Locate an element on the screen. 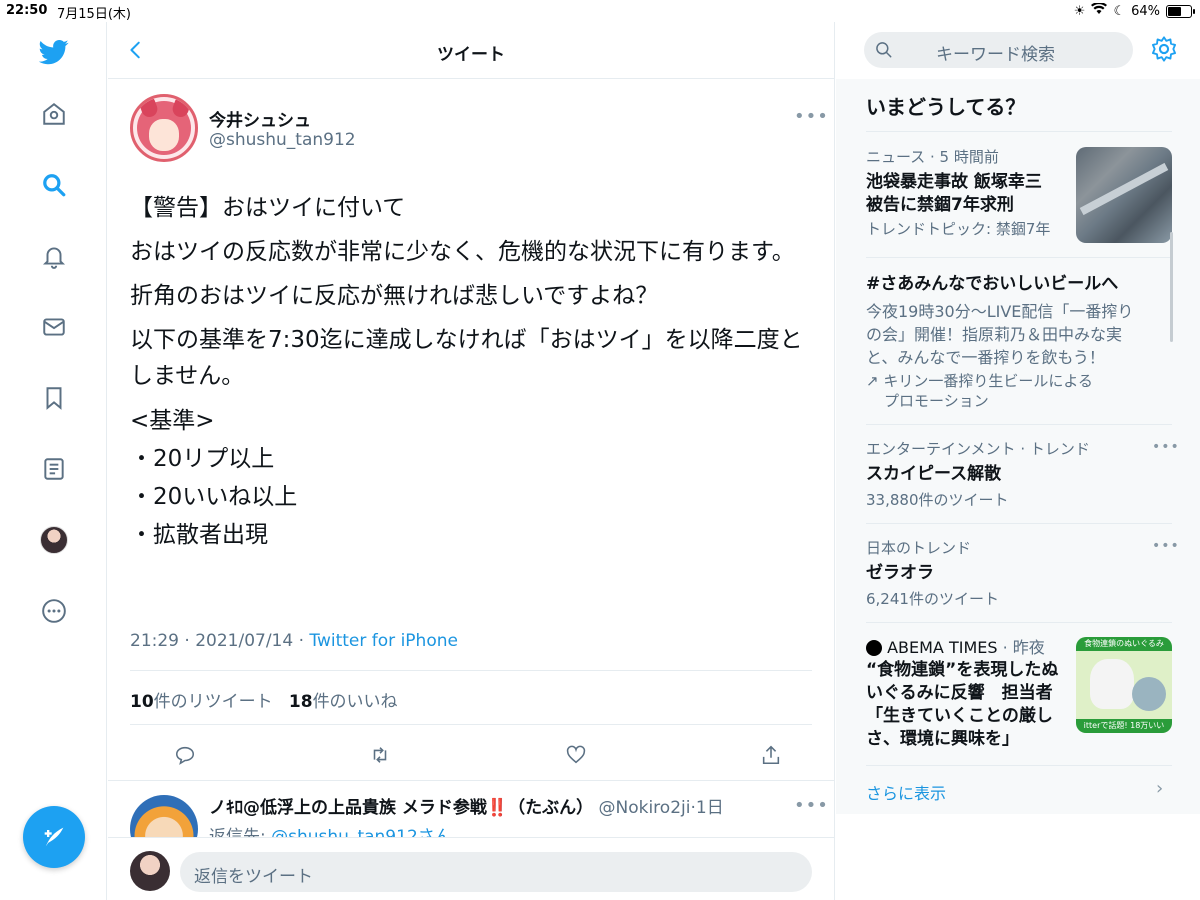 The width and height of the screenshot is (1200, 900). explore-icon is located at coordinates (54, 185).